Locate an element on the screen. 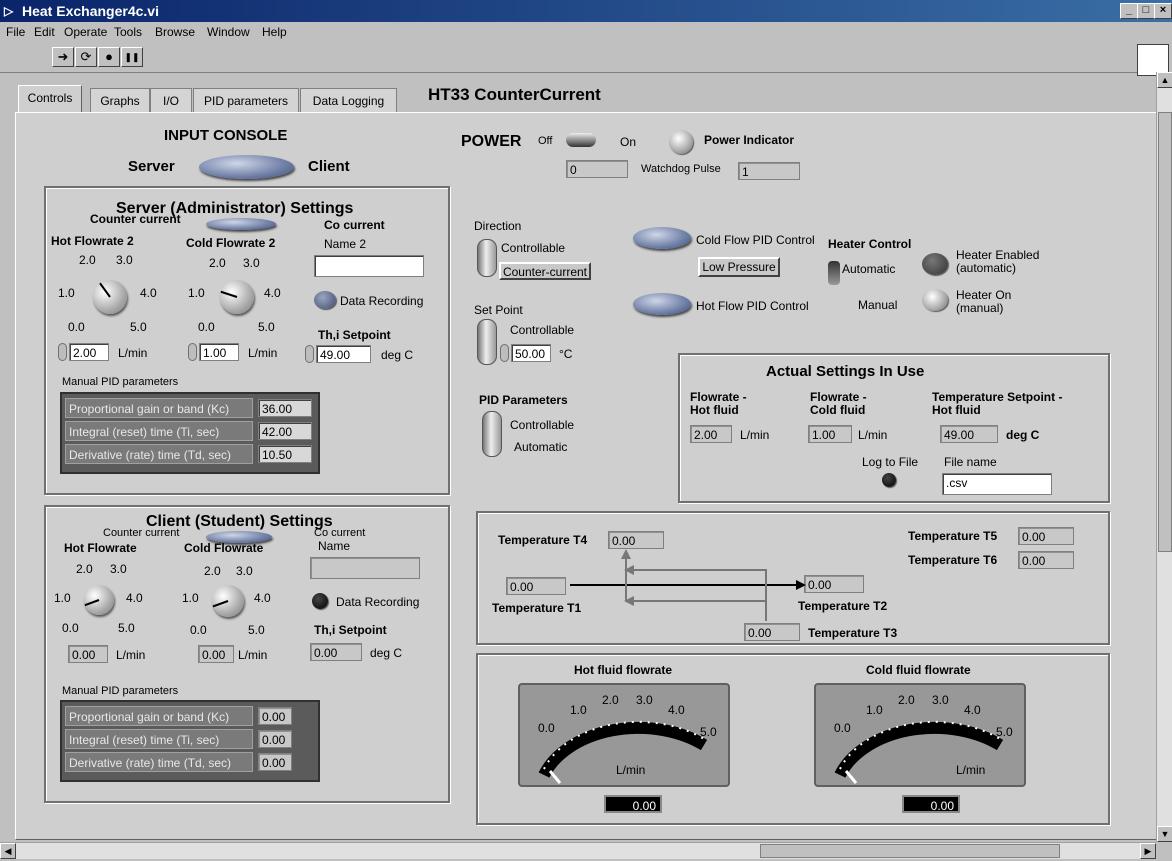  server-data-recording-led is located at coordinates (325, 300).